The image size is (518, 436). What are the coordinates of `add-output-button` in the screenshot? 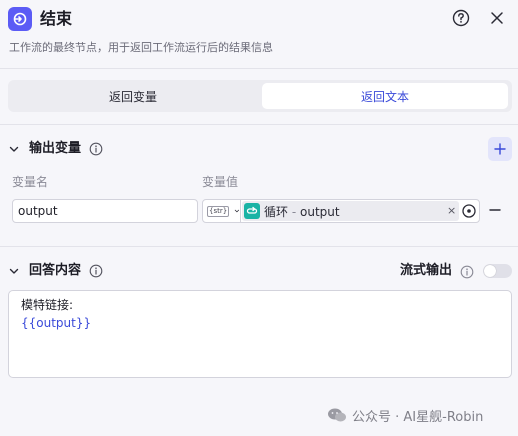 It's located at (500, 149).